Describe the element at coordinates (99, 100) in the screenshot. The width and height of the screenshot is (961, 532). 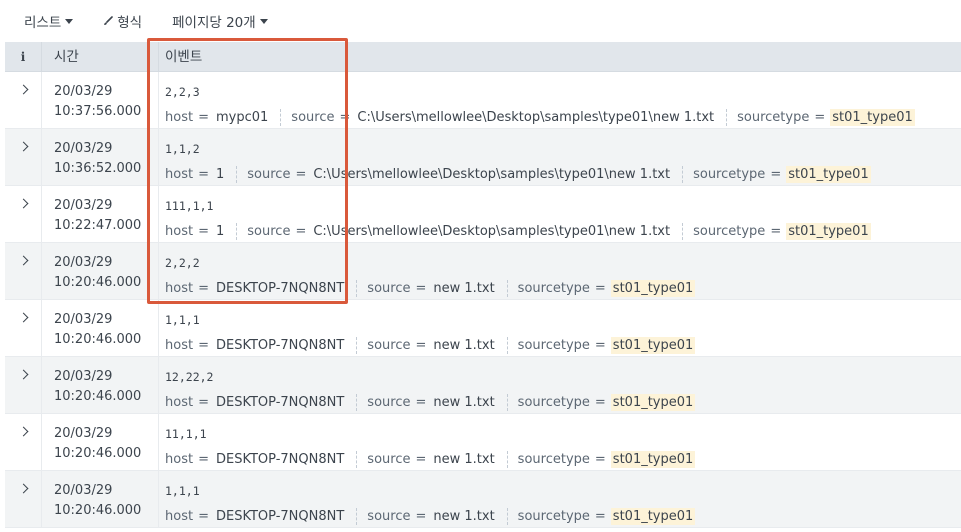
I see `time-cell: 20/03/29 10:37:56.000` at that location.